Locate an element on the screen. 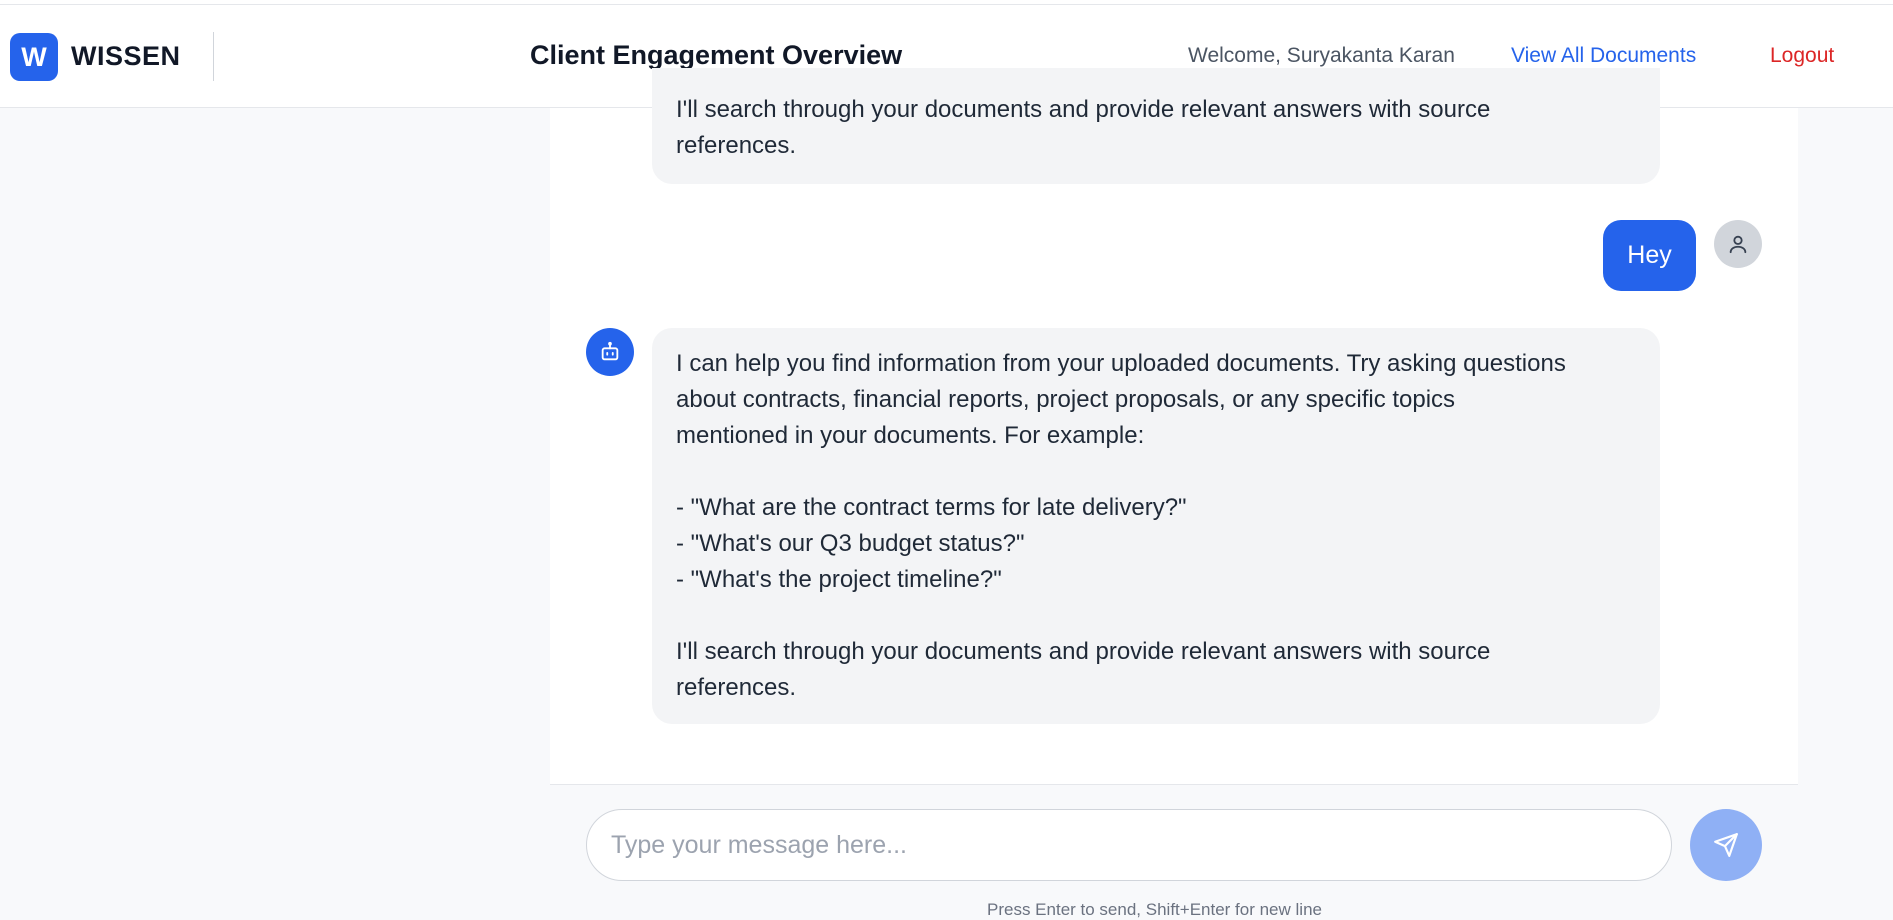  user-avatar is located at coordinates (1738, 244).